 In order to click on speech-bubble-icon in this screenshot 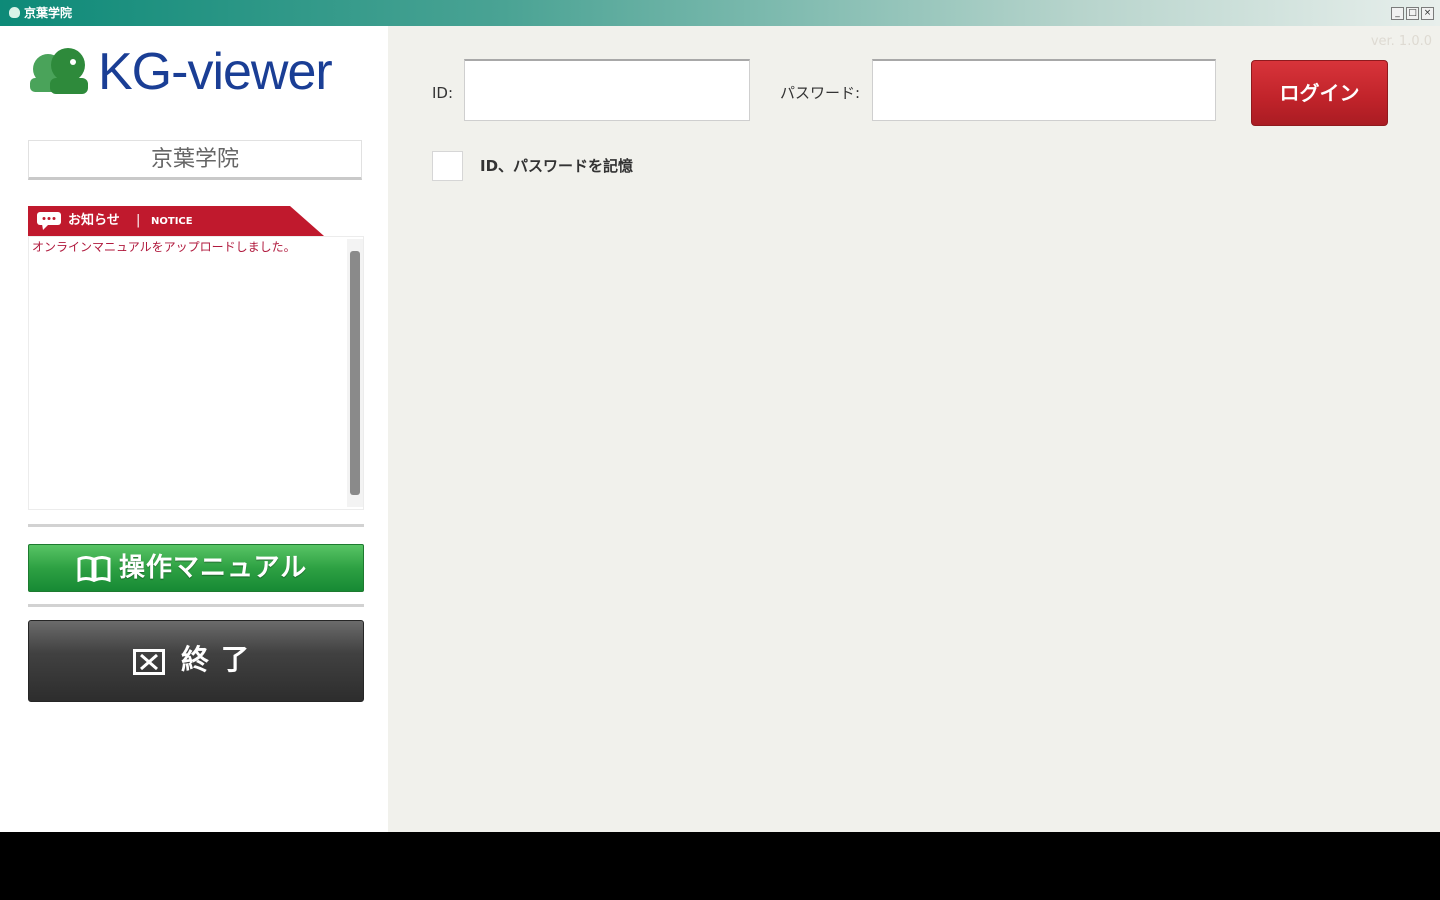, I will do `click(49, 221)`.